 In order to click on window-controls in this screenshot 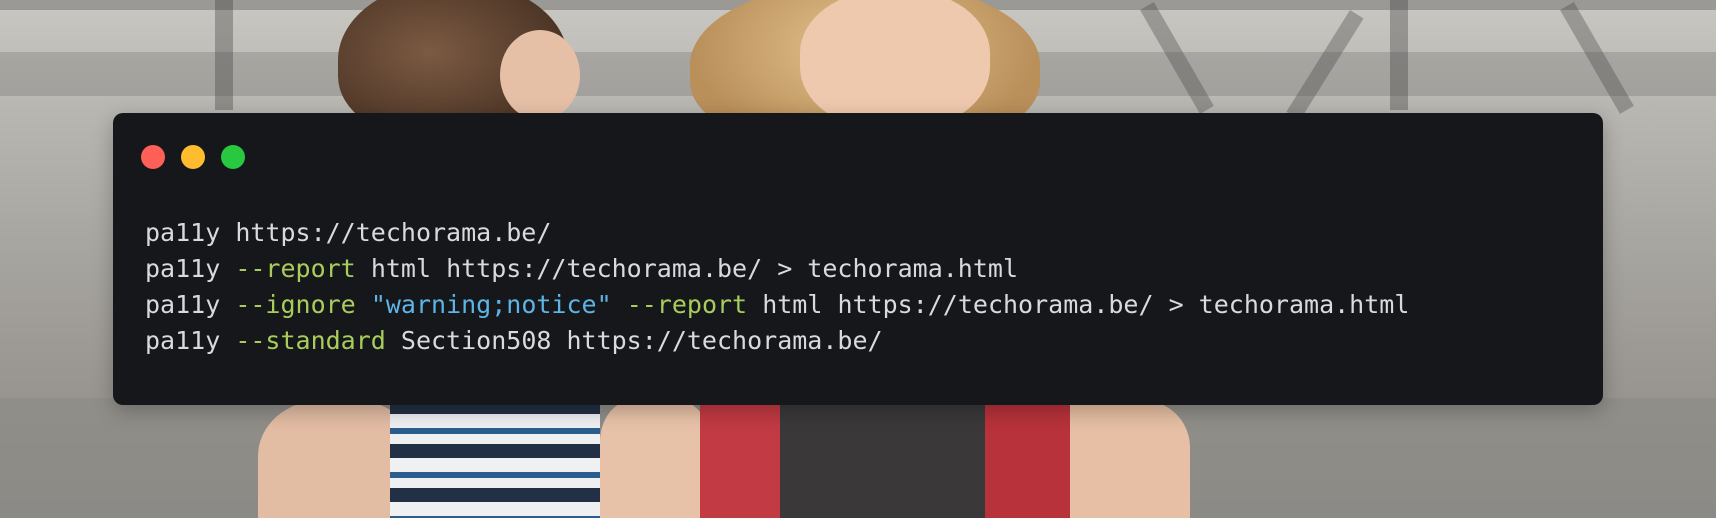, I will do `click(193, 157)`.